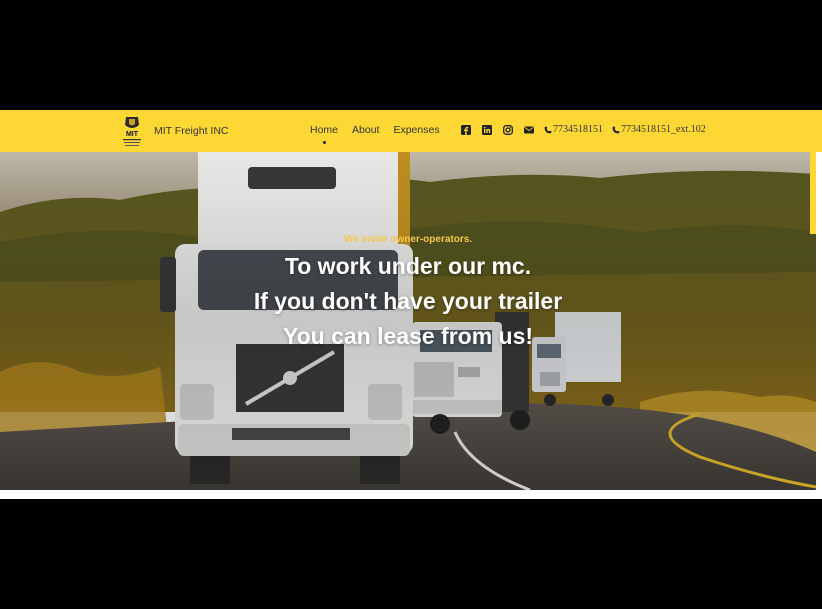 Image resolution: width=822 pixels, height=609 pixels. I want to click on accent-strip, so click(813, 193).